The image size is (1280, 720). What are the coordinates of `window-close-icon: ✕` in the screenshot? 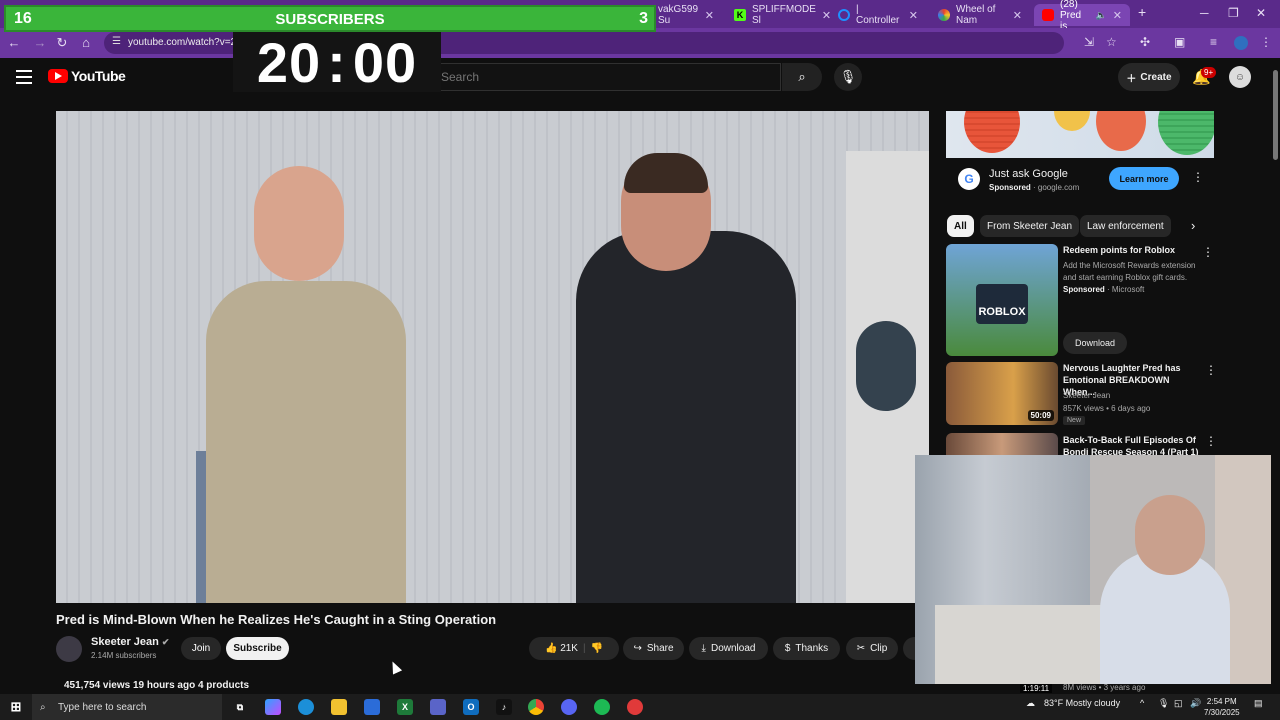 It's located at (1261, 13).